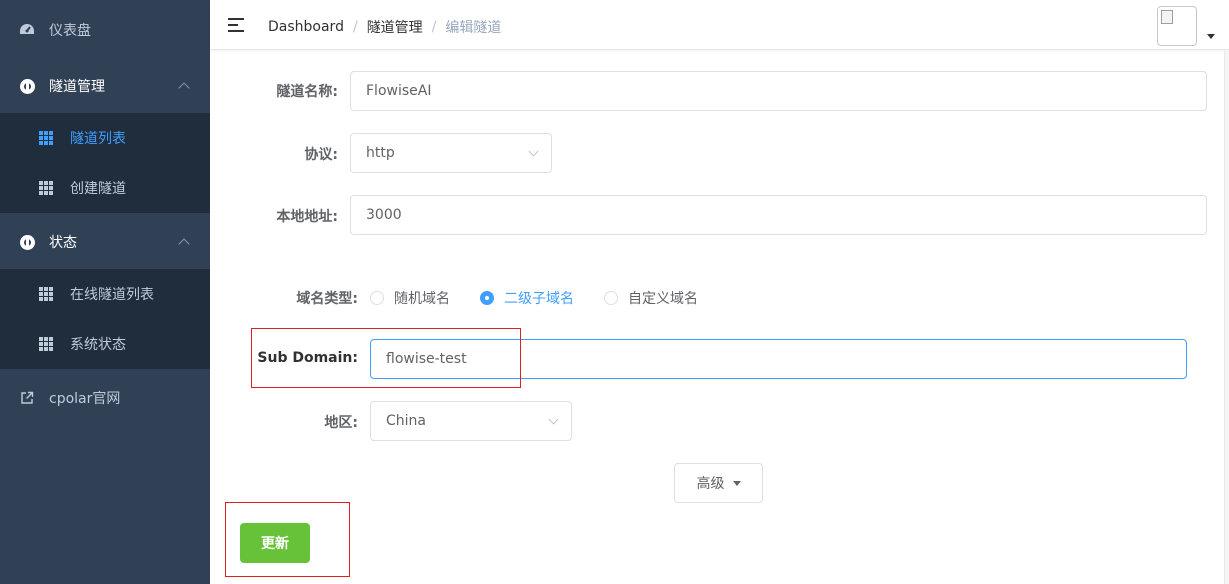 This screenshot has width=1229, height=584. Describe the element at coordinates (70, 31) in the screenshot. I see `sidebar-item-label: 仪表盘` at that location.